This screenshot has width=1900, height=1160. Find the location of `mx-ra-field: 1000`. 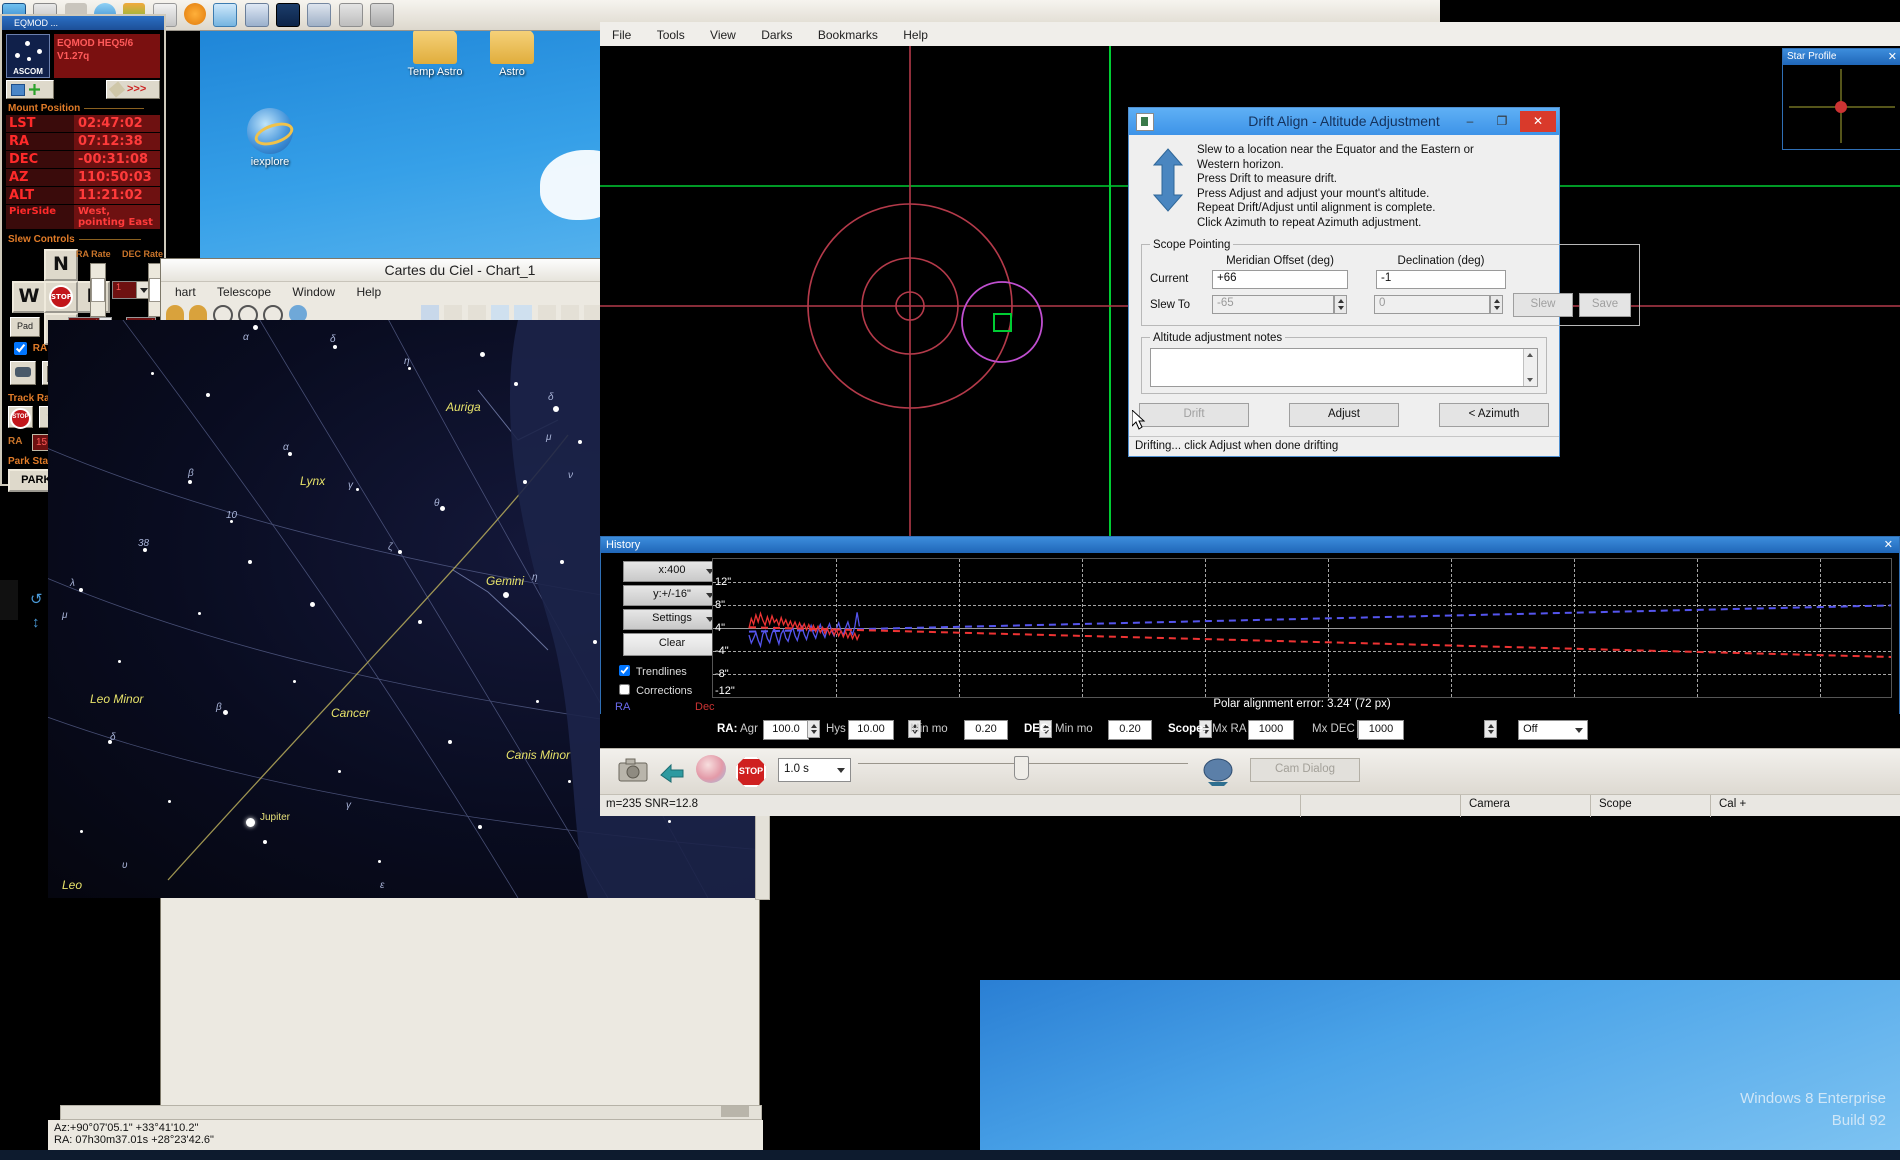

mx-ra-field: 1000 is located at coordinates (1271, 730).